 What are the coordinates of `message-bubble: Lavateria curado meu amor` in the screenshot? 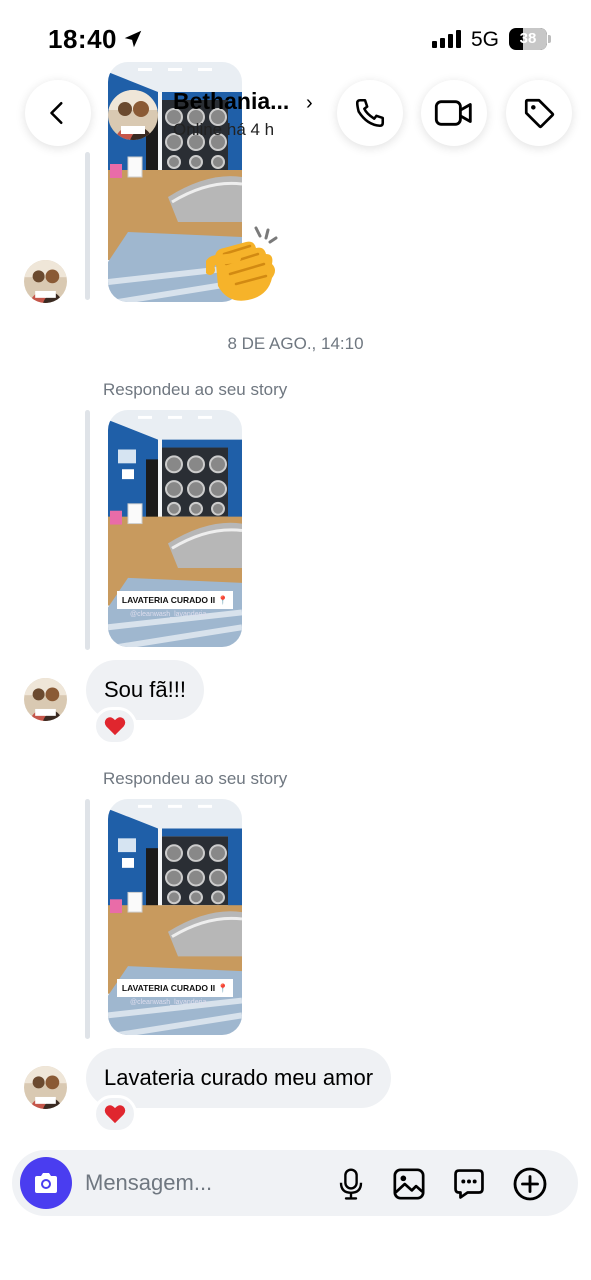 It's located at (239, 1078).